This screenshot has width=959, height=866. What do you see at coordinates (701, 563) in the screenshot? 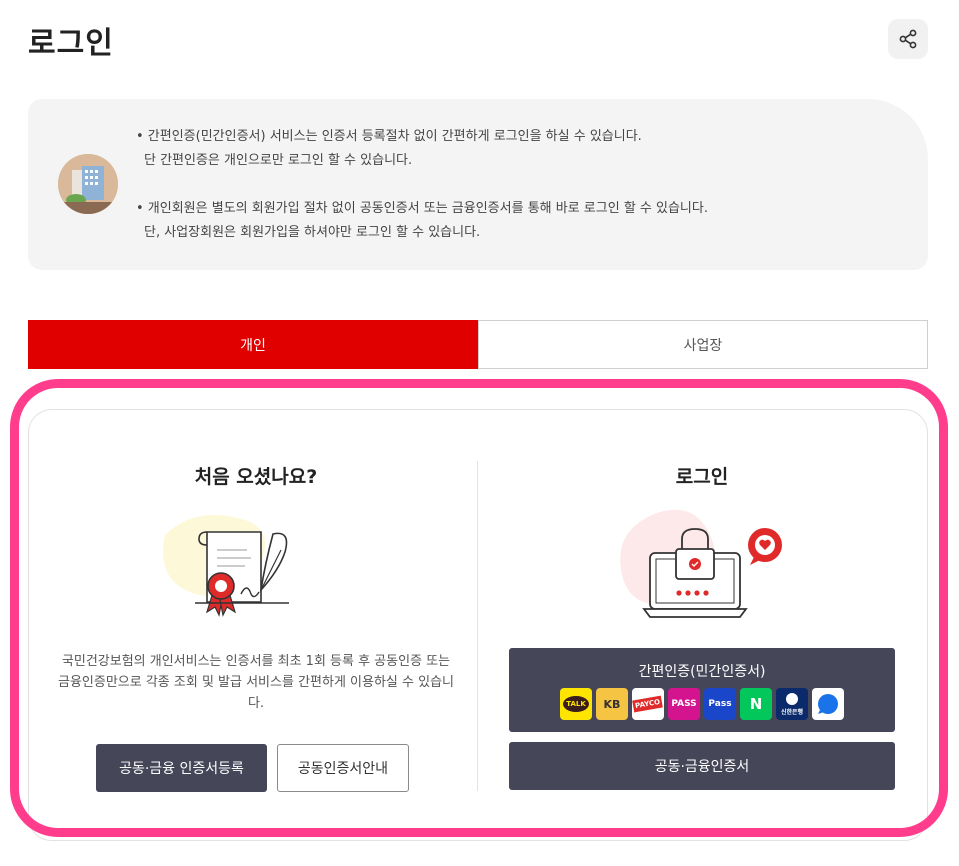
I see `laptop-lock-icon` at bounding box center [701, 563].